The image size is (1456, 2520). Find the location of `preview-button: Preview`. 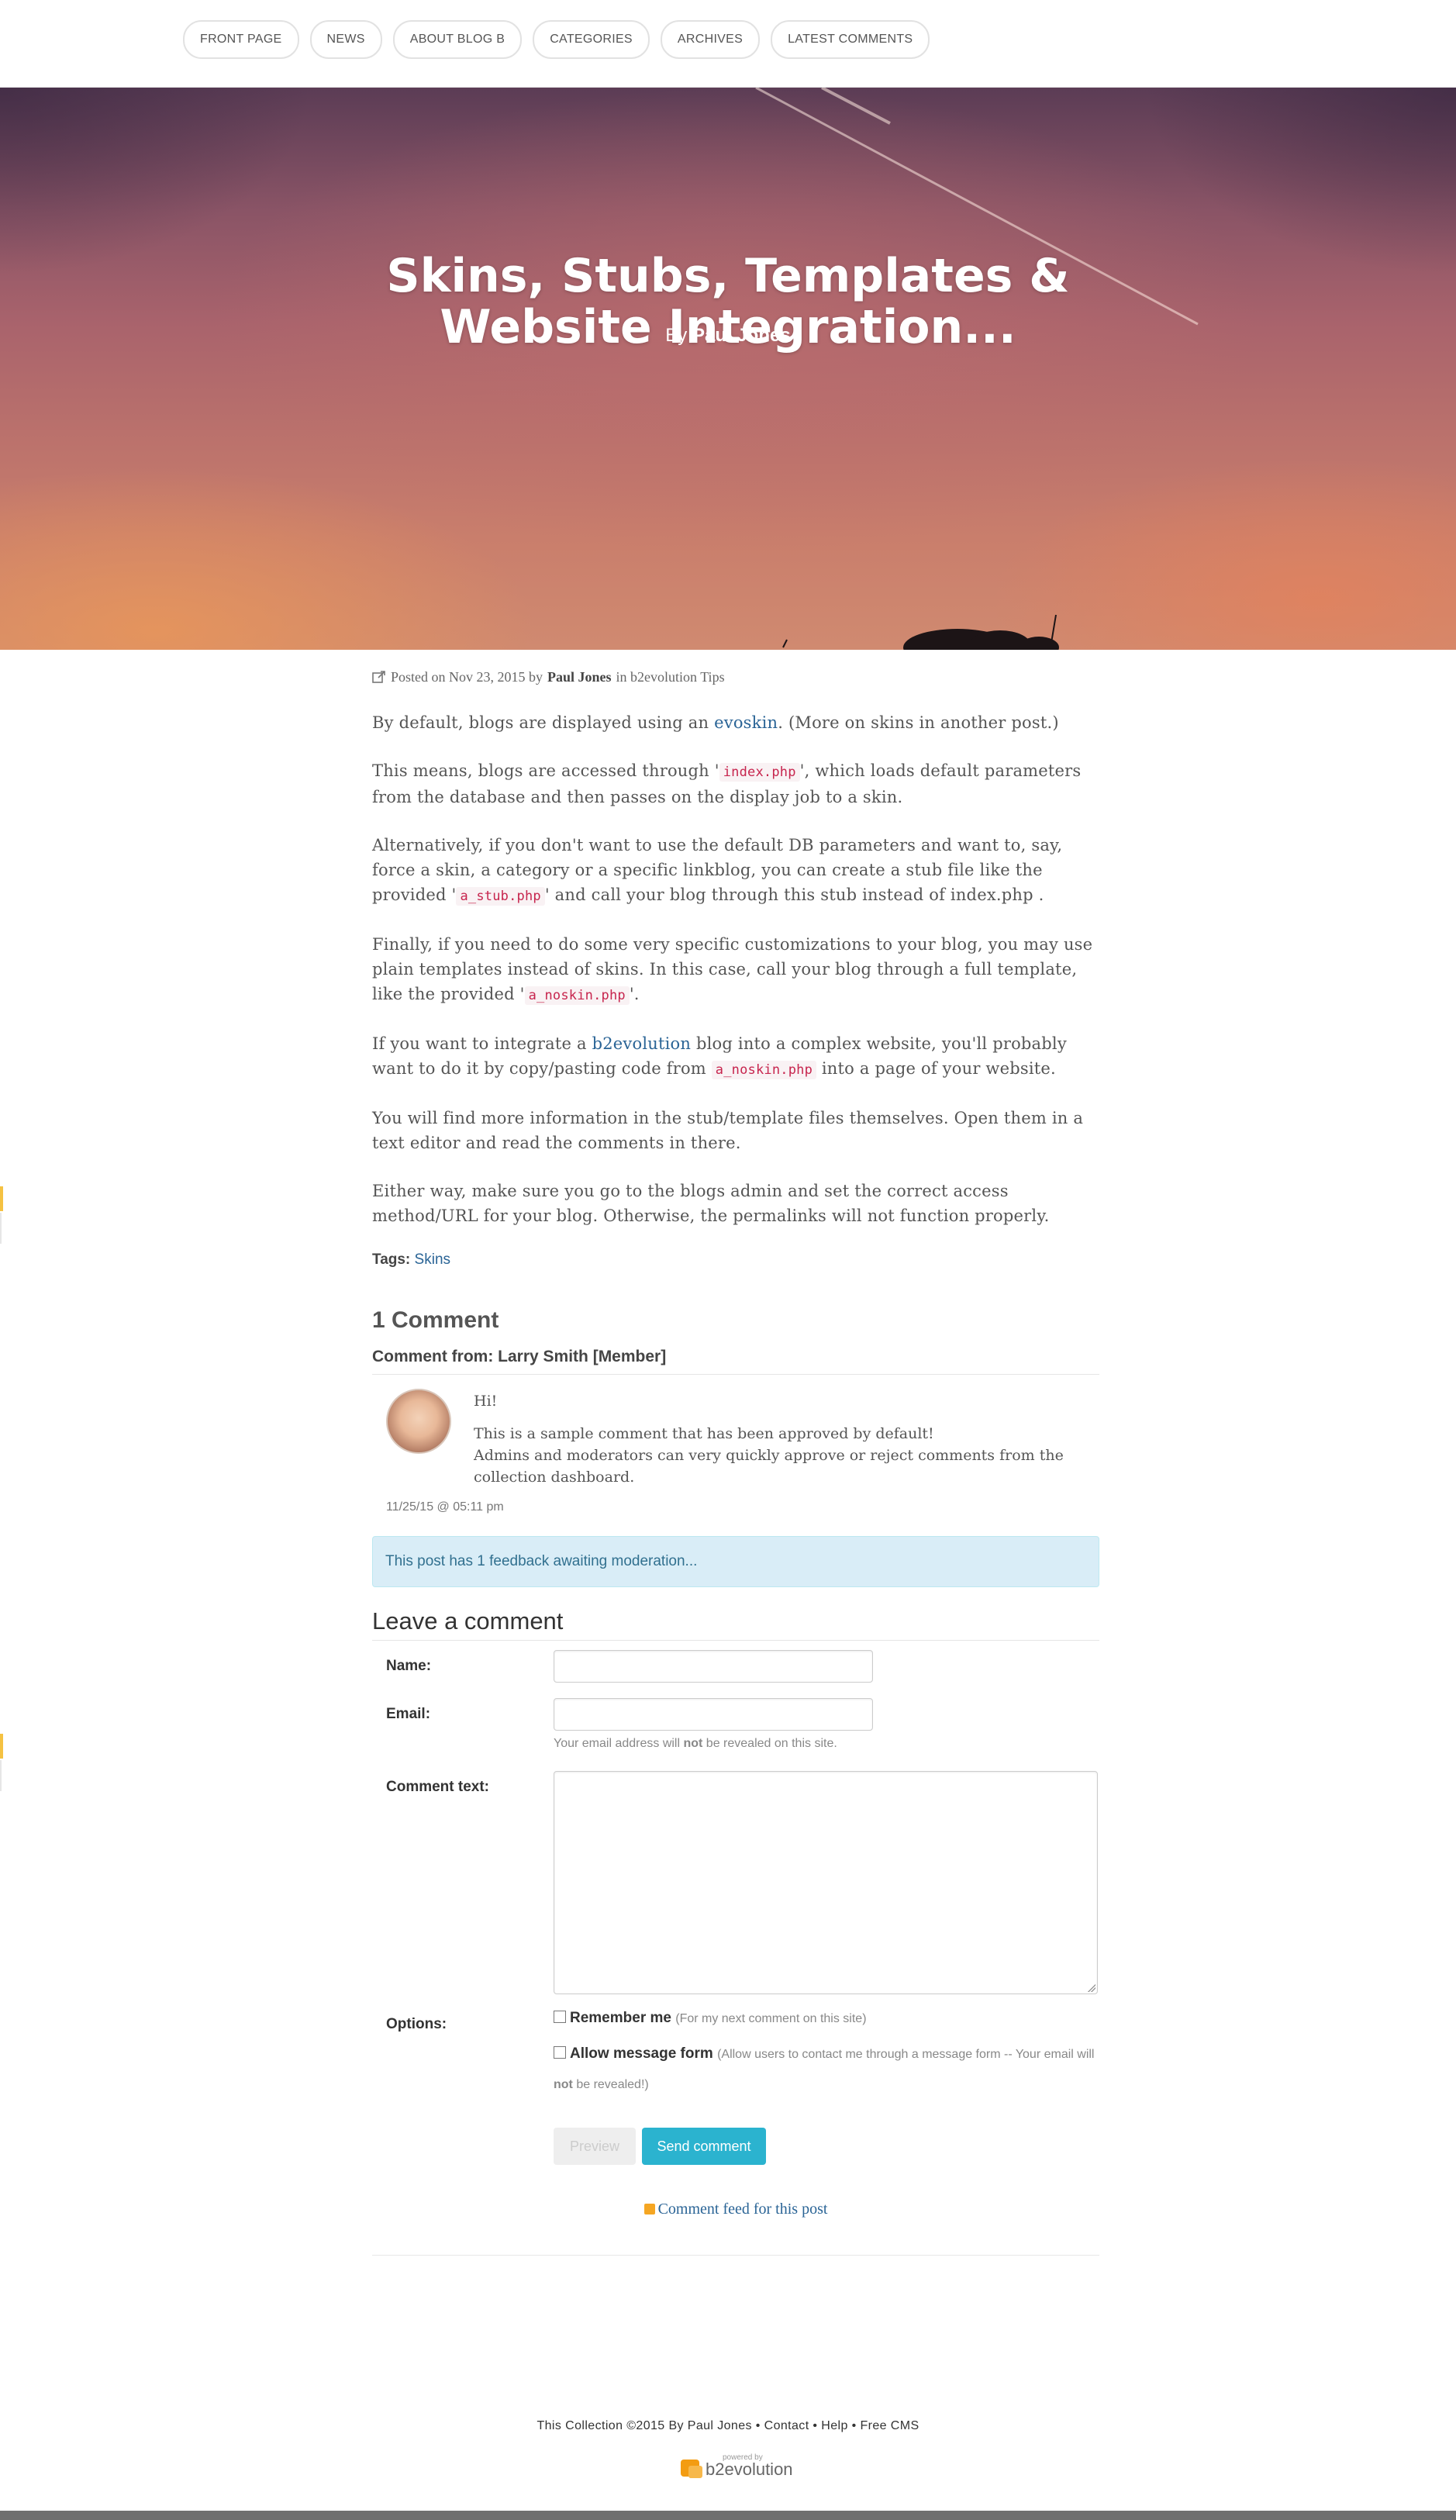

preview-button: Preview is located at coordinates (595, 2146).